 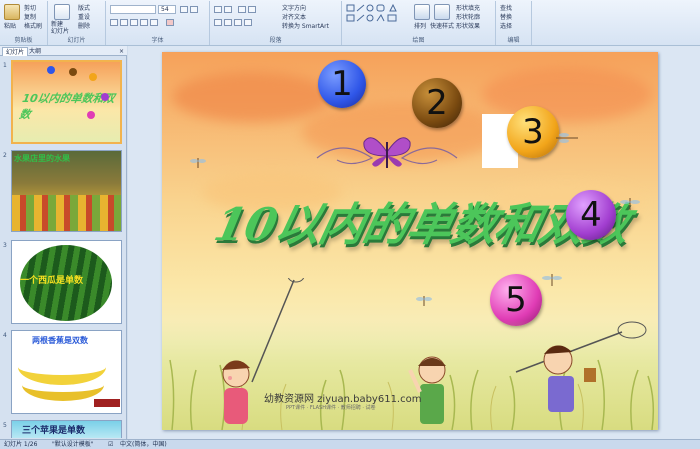 I want to click on slide-thumb-5: 三个苹果是单数, so click(x=66, y=429).